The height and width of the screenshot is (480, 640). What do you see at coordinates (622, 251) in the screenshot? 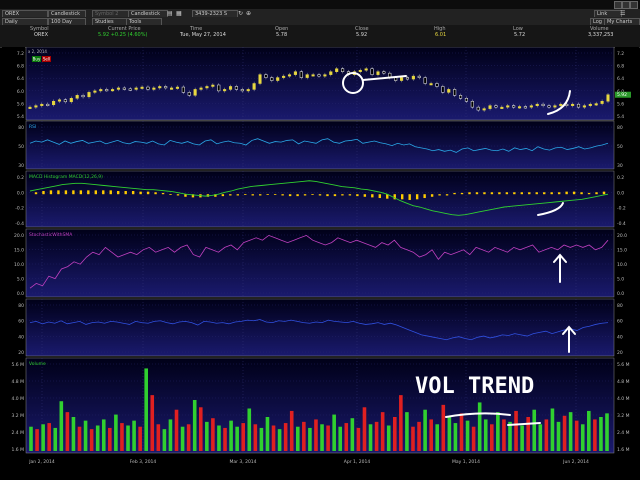
I see `y-tick-label-right: 15.0` at bounding box center [622, 251].